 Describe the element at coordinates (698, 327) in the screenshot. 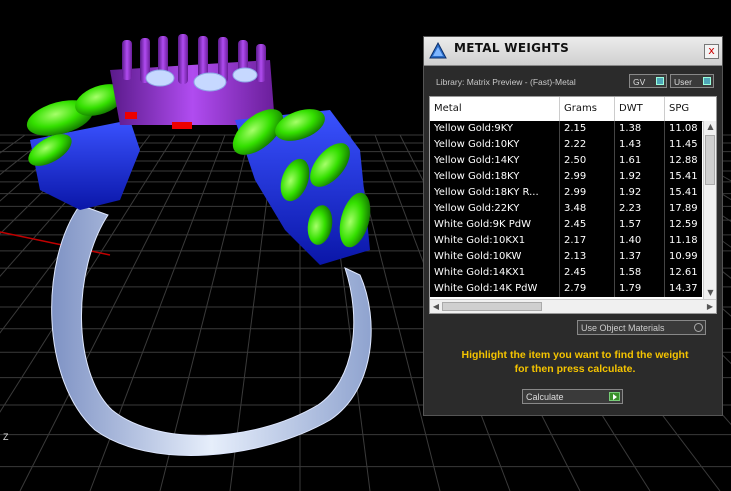

I see `radio-indicator-icon` at that location.